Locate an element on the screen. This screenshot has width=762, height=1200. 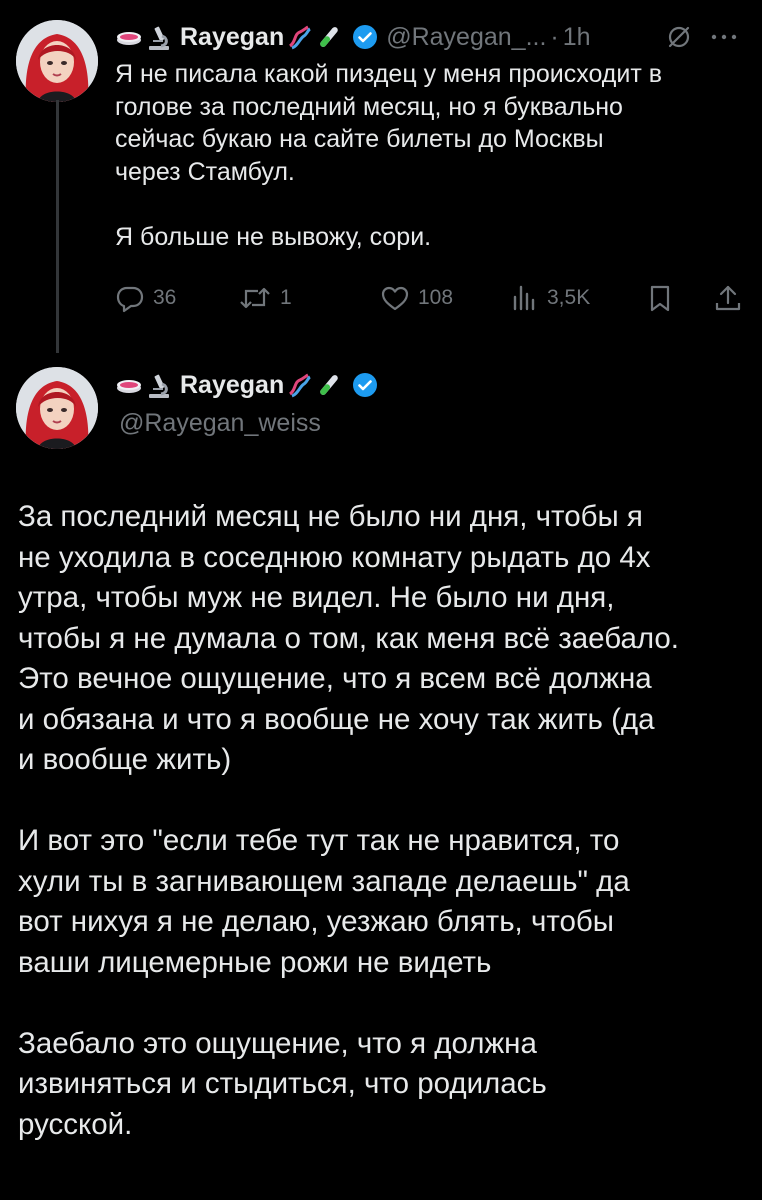
reply-icon is located at coordinates (130, 299).